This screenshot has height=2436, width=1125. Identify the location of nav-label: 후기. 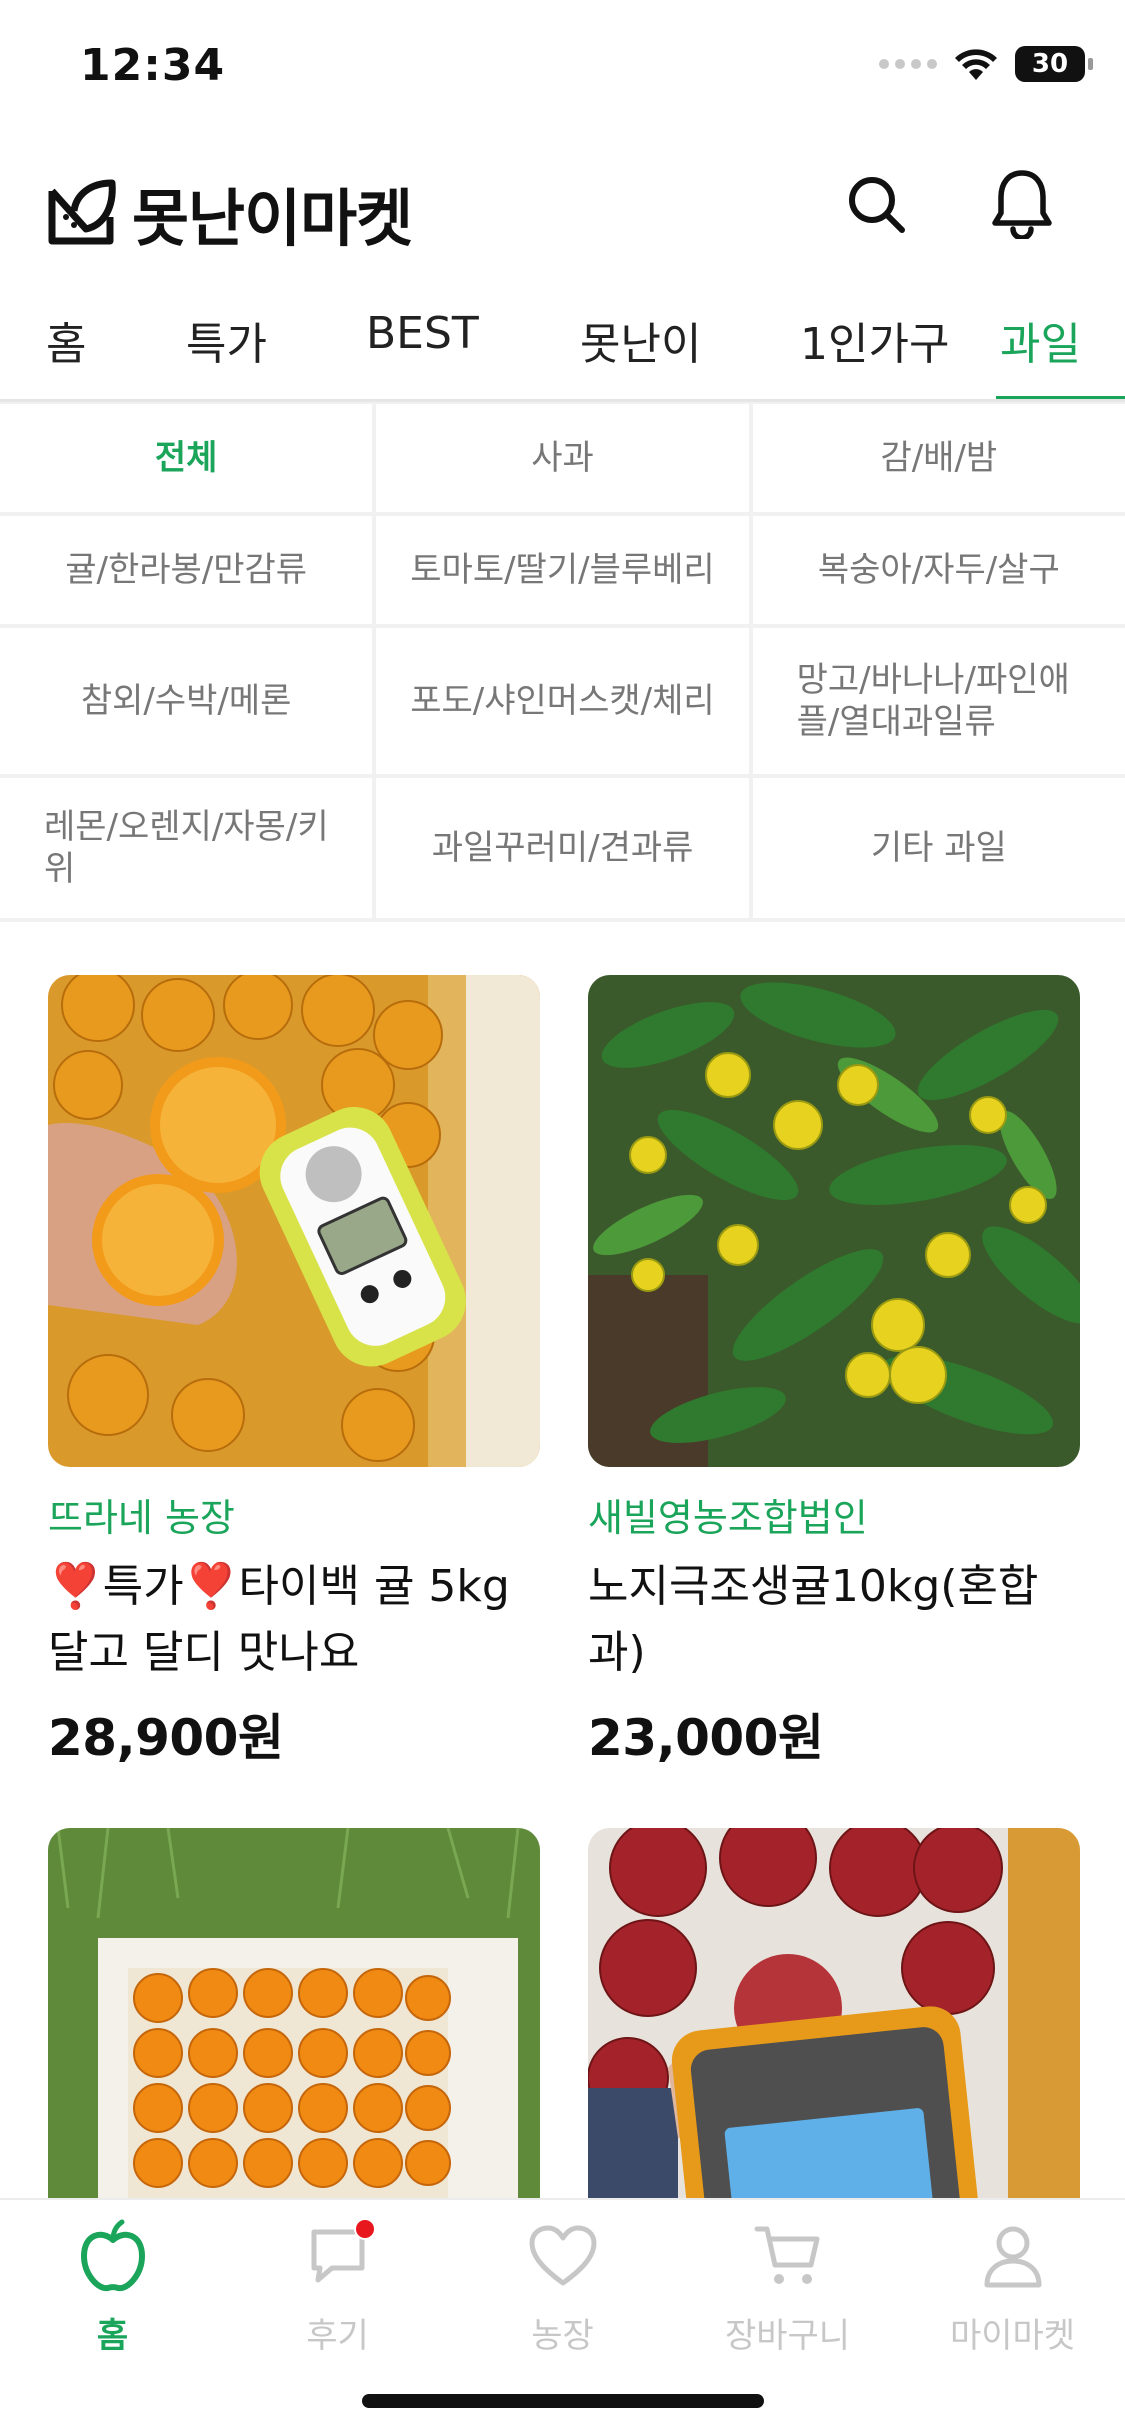
(337, 2336).